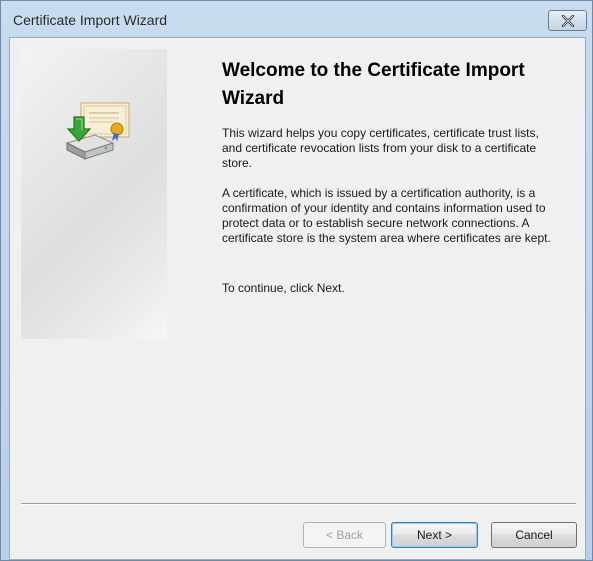 This screenshot has height=561, width=593. What do you see at coordinates (534, 535) in the screenshot?
I see `cancel-button: Cancel` at bounding box center [534, 535].